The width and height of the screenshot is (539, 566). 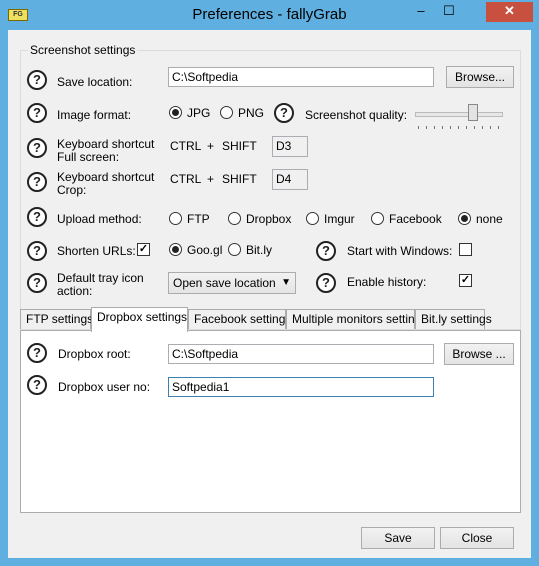 What do you see at coordinates (301, 387) in the screenshot?
I see `dropbox-user-no-input: Softpedia1` at bounding box center [301, 387].